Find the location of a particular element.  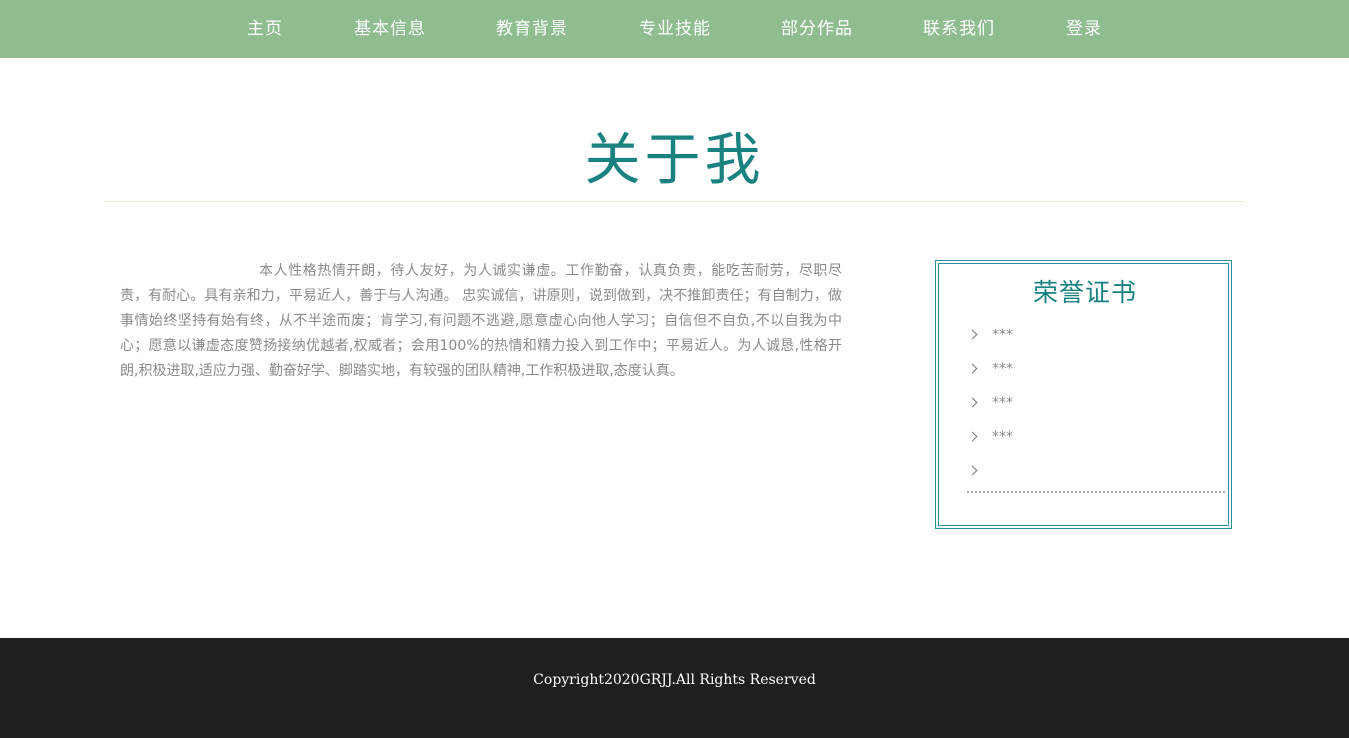

honor-panel-inner: 荣誉证书 *** *** *** *** is located at coordinates (1083, 394).